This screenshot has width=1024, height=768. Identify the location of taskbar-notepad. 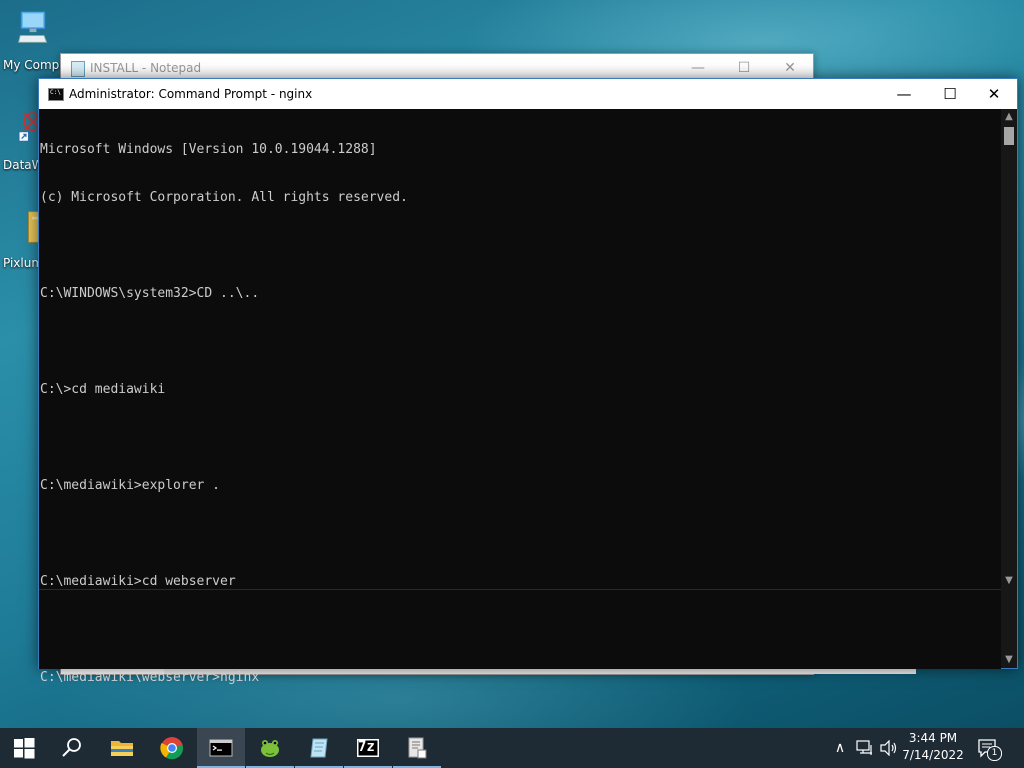
(319, 748).